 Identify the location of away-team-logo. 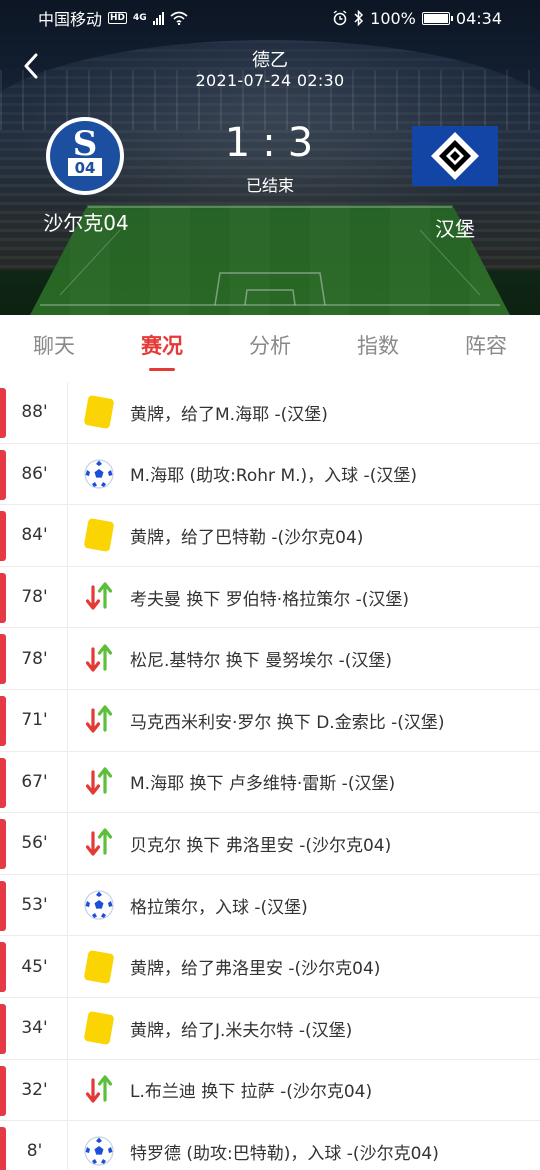
(455, 156).